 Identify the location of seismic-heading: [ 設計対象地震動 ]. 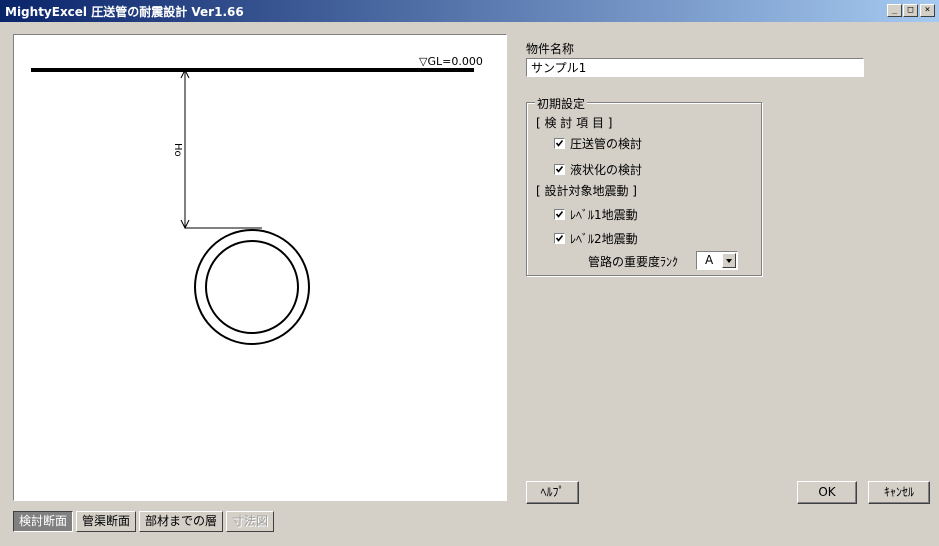
(586, 191).